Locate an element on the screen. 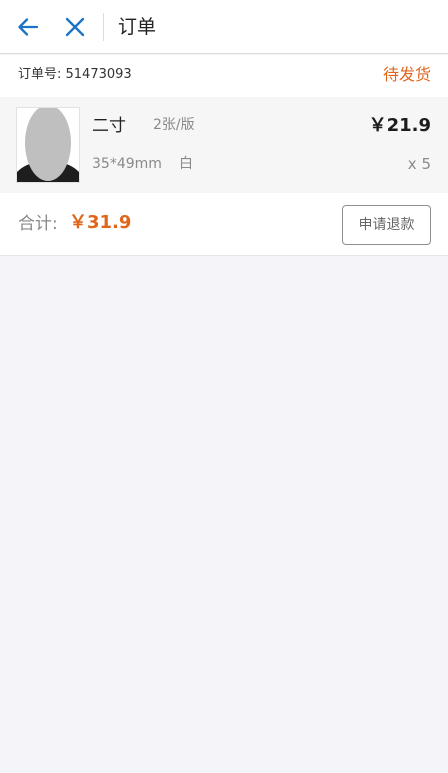  request-refund-button: 申请退款 is located at coordinates (386, 225).